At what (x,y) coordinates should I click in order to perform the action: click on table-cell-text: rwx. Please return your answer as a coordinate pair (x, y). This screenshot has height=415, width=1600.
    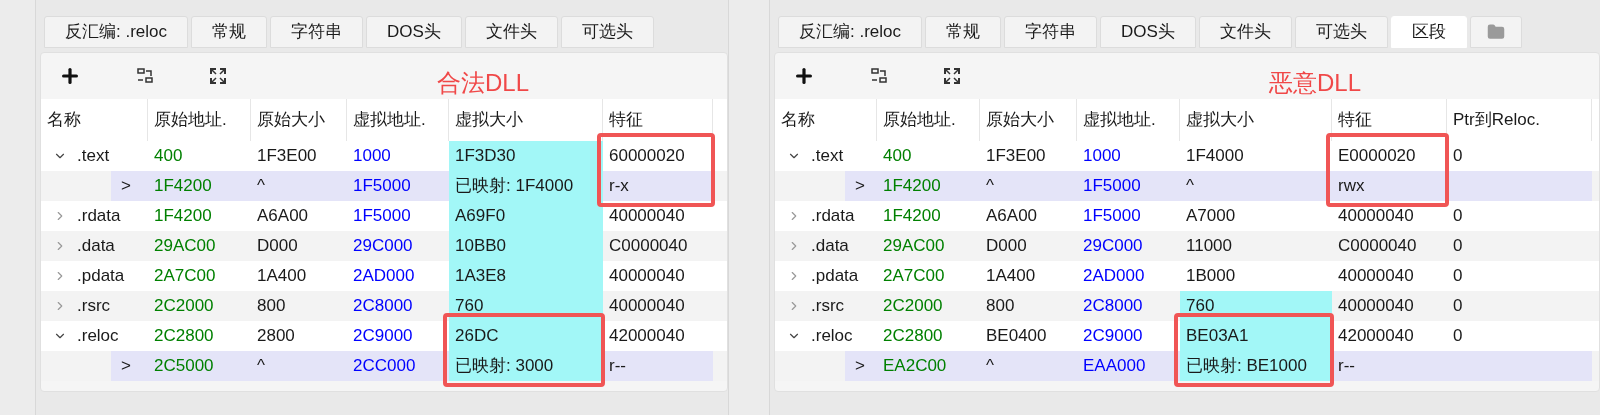
    Looking at the image, I should click on (1351, 186).